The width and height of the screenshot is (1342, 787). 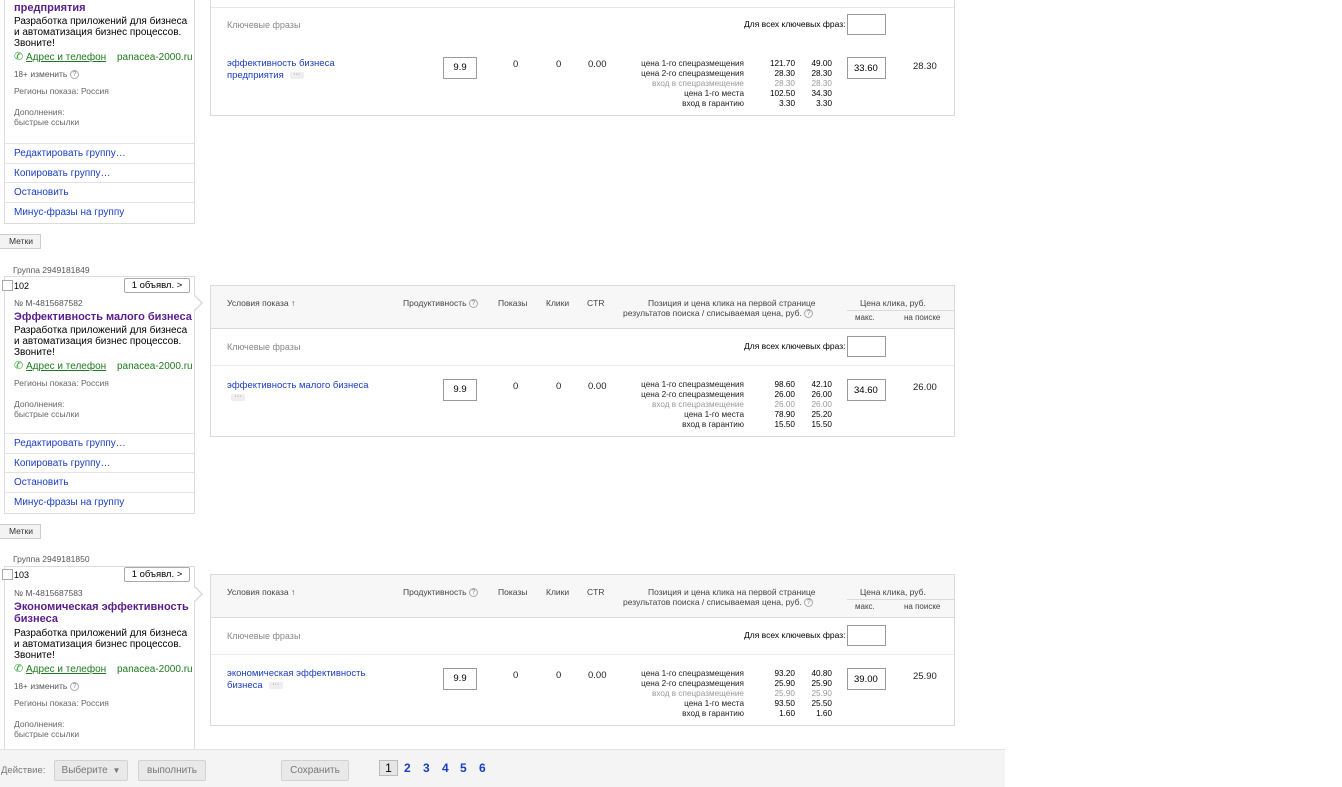 What do you see at coordinates (19, 366) in the screenshot?
I see `phone-icon: ✆` at bounding box center [19, 366].